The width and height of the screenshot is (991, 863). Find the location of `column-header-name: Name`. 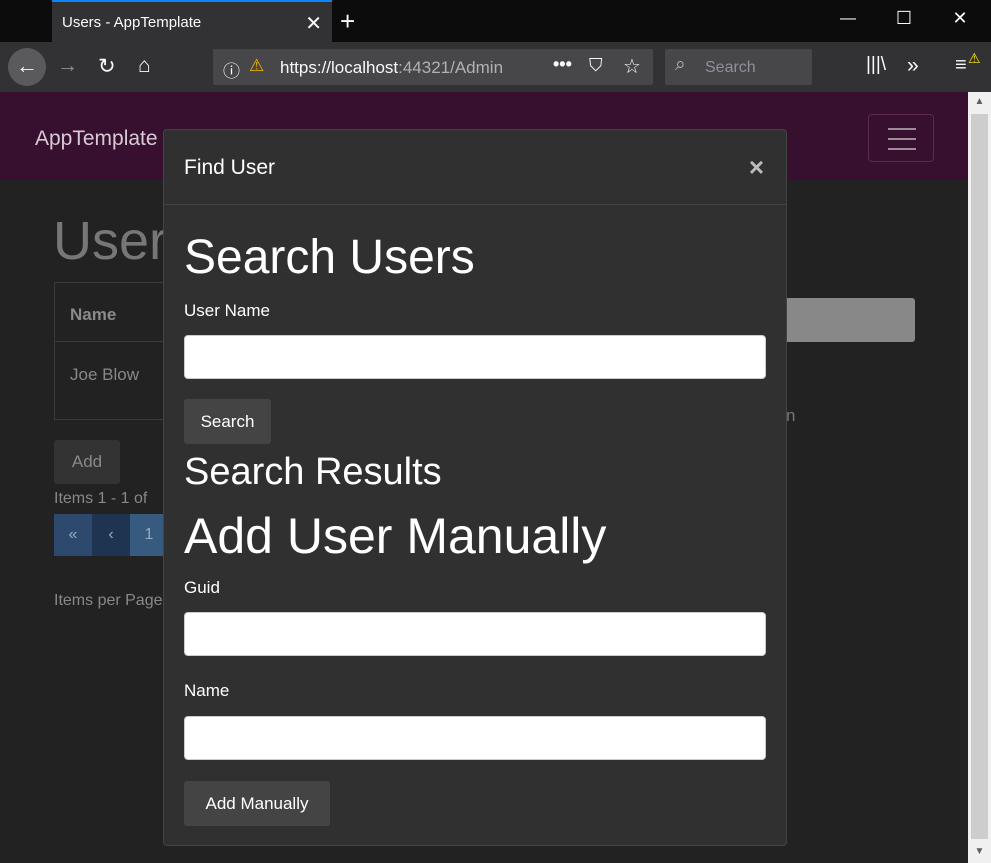

column-header-name: Name is located at coordinates (93, 314).